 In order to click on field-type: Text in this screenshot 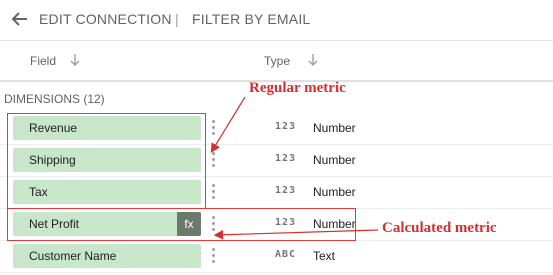, I will do `click(324, 256)`.